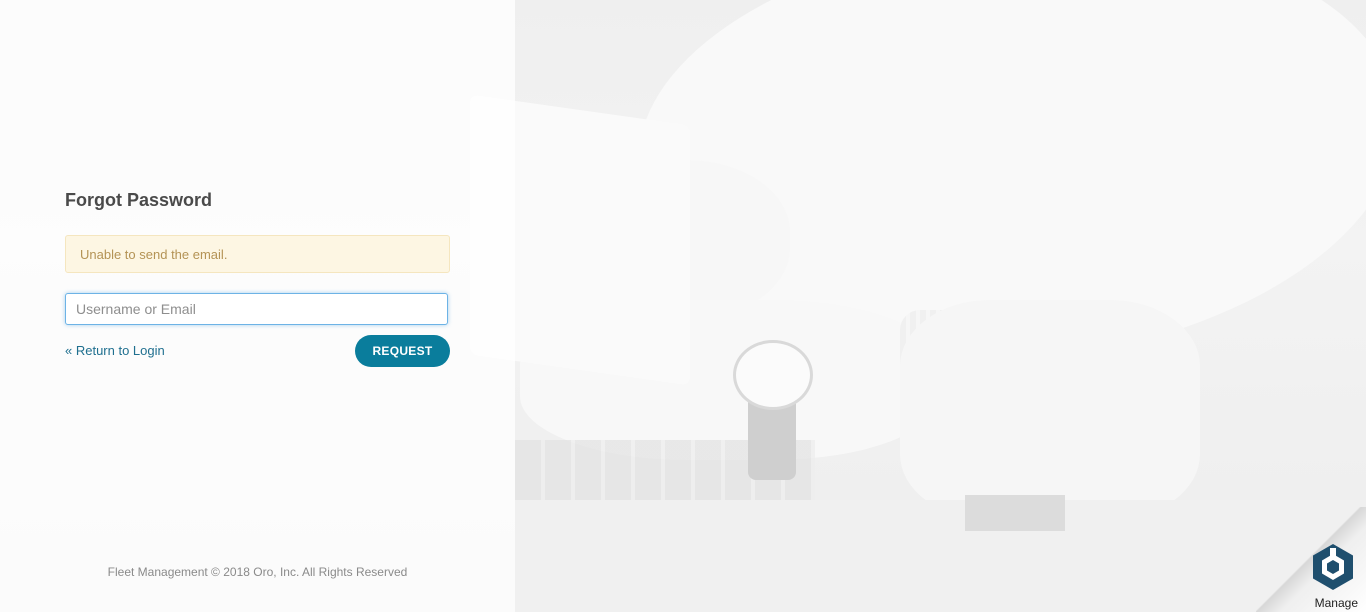  I want to click on username-or-email-input, so click(256, 309).